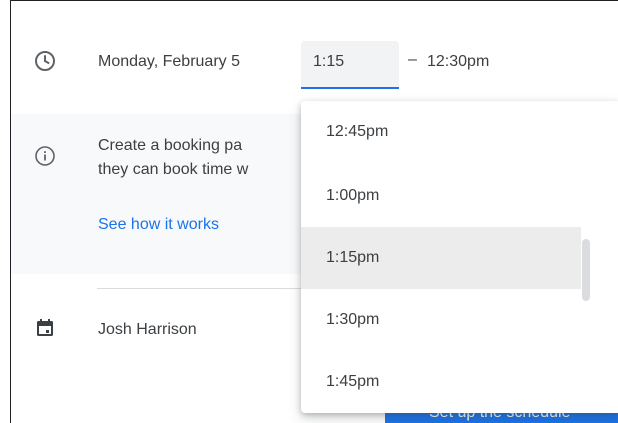 The height and width of the screenshot is (423, 618). What do you see at coordinates (586, 270) in the screenshot?
I see `dropdown-scrollbar-thumb` at bounding box center [586, 270].